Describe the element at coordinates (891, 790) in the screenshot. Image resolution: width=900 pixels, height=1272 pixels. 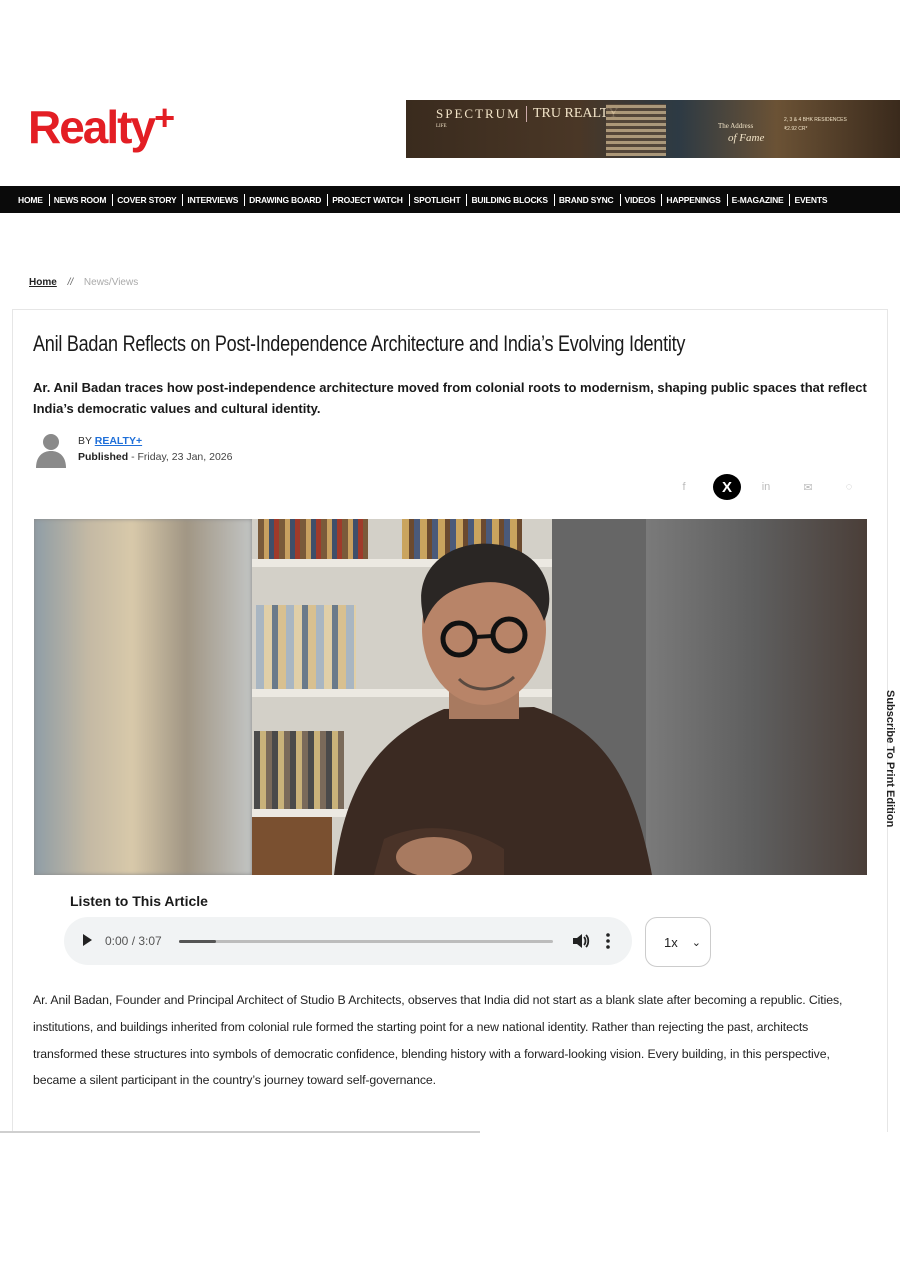
I see `subscribe-print-tab: Subscribe To Print Edition` at that location.